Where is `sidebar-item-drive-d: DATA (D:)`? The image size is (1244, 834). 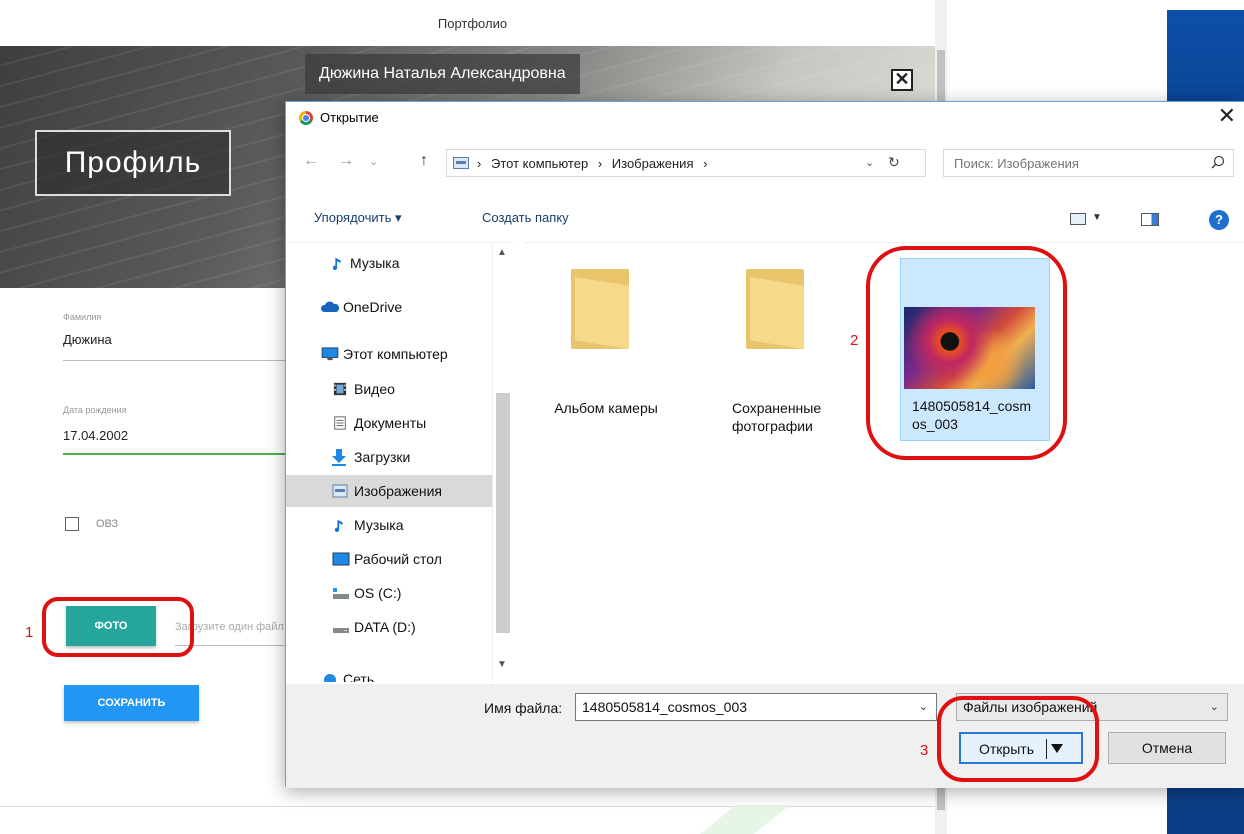 sidebar-item-drive-d: DATA (D:) is located at coordinates (390, 627).